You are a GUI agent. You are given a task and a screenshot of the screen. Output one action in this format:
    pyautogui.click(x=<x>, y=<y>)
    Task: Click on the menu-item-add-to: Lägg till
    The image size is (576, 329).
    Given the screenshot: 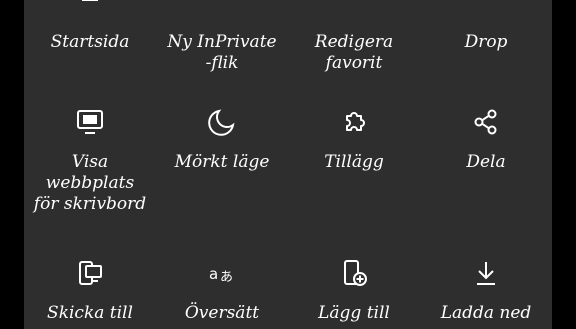 What is the action you would take?
    pyautogui.click(x=354, y=291)
    